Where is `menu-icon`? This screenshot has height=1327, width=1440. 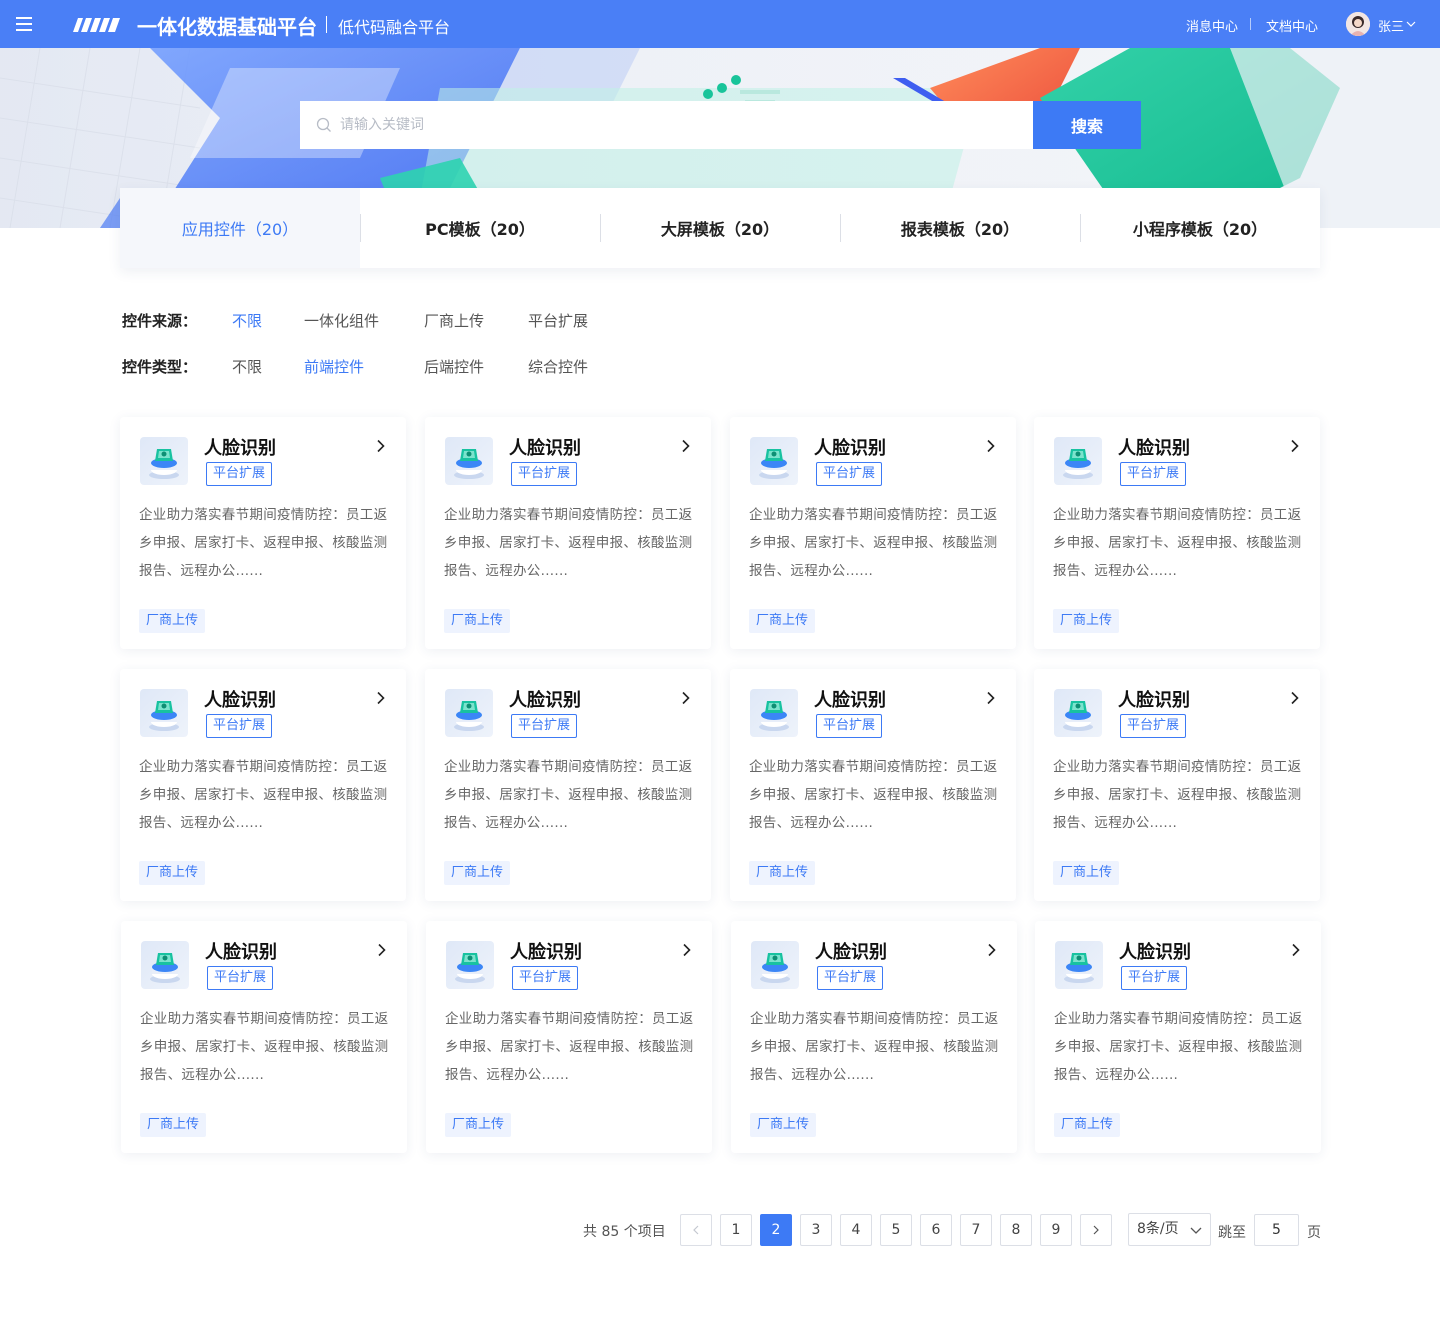 menu-icon is located at coordinates (24, 24).